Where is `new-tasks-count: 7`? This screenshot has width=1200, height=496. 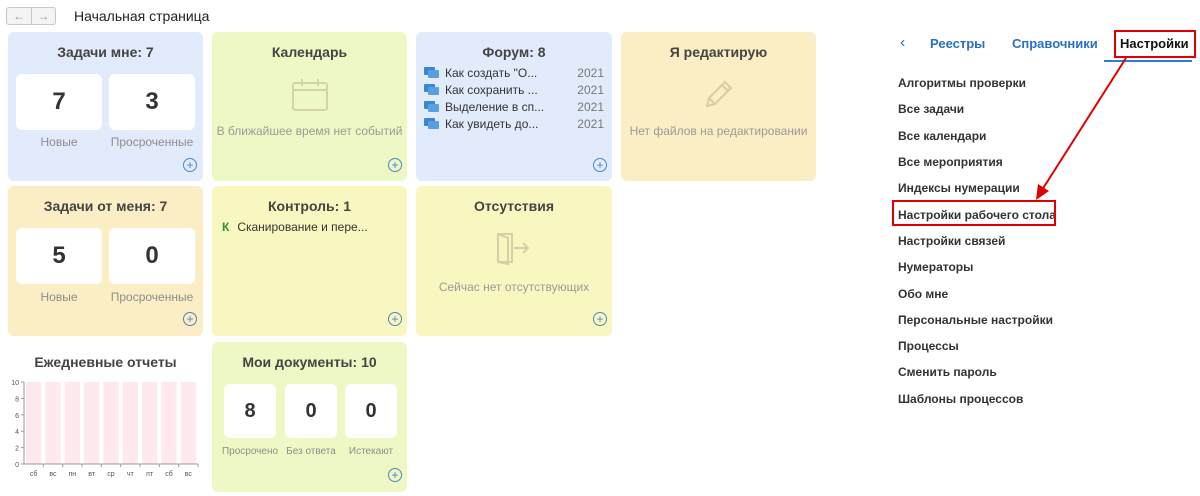 new-tasks-count: 7 is located at coordinates (59, 102).